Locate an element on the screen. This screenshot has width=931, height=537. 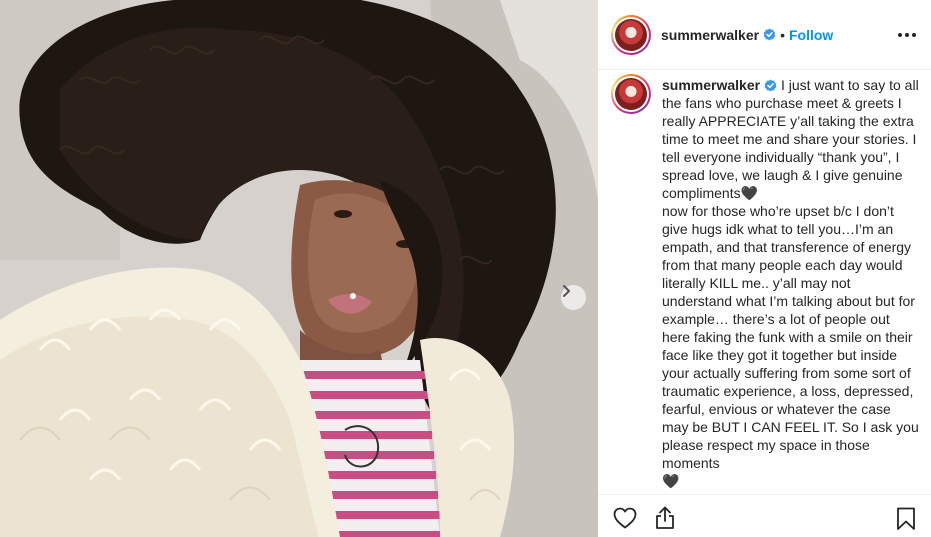
caption-username-link: summerwalker is located at coordinates (711, 85).